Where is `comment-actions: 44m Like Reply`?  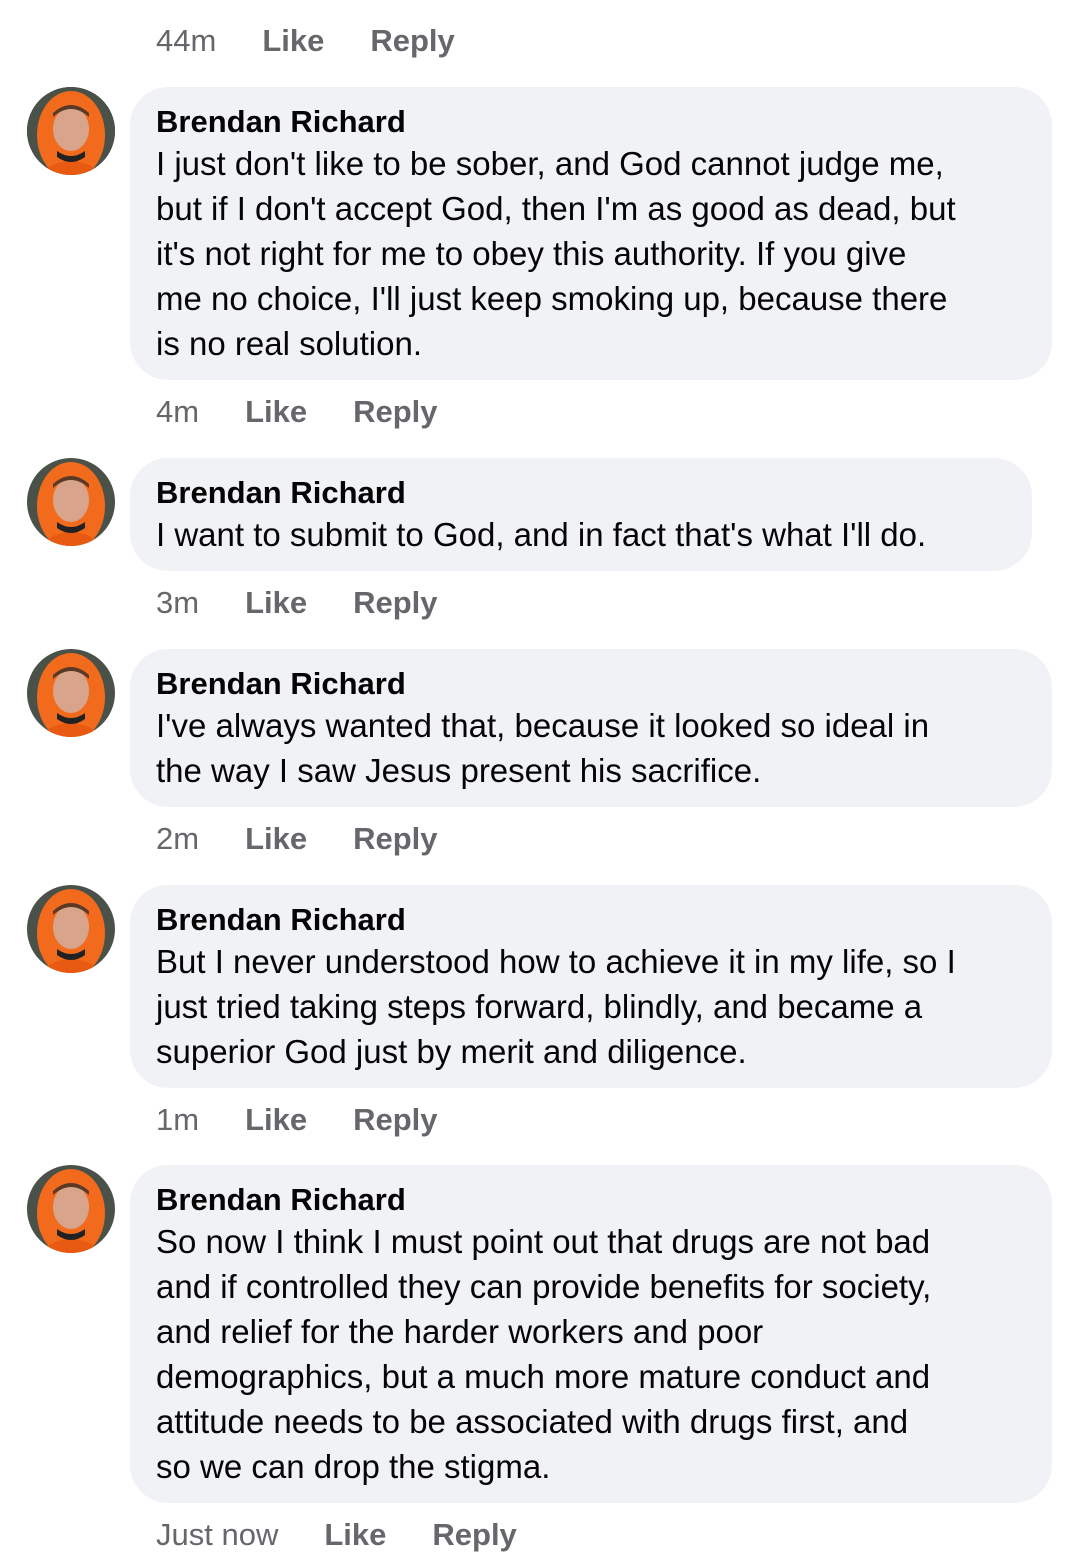
comment-actions: 44m Like Reply is located at coordinates (328, 41).